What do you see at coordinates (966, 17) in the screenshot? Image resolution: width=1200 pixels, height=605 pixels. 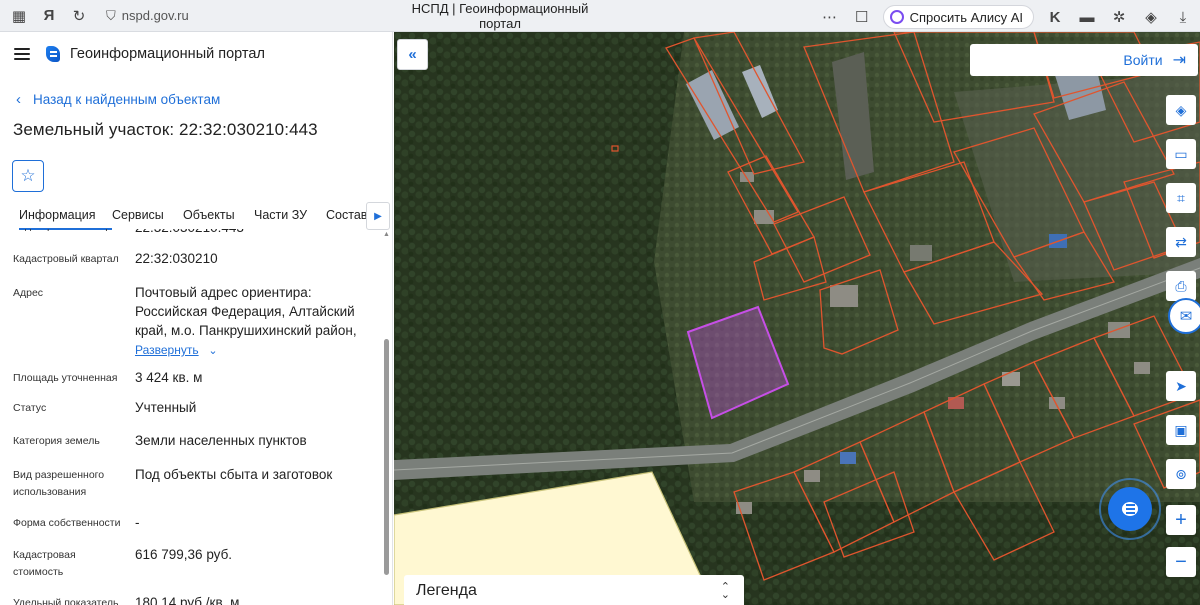 I see `alice-label: Спросить Алису AI` at bounding box center [966, 17].